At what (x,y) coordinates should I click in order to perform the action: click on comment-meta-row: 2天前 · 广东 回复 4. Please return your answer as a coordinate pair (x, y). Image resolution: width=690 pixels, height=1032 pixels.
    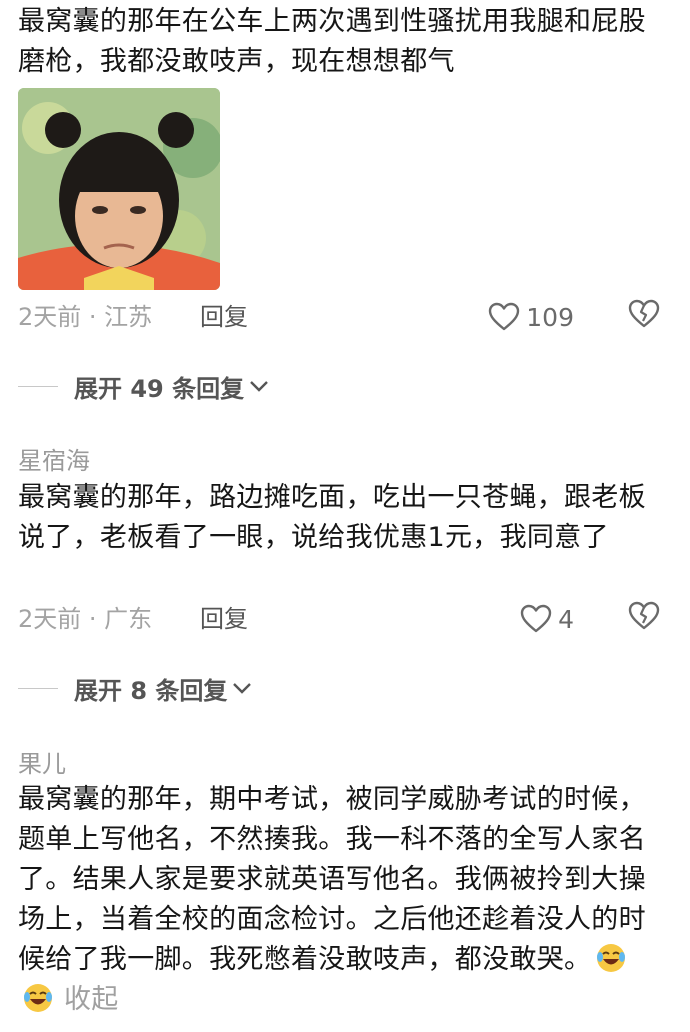
    Looking at the image, I should click on (339, 619).